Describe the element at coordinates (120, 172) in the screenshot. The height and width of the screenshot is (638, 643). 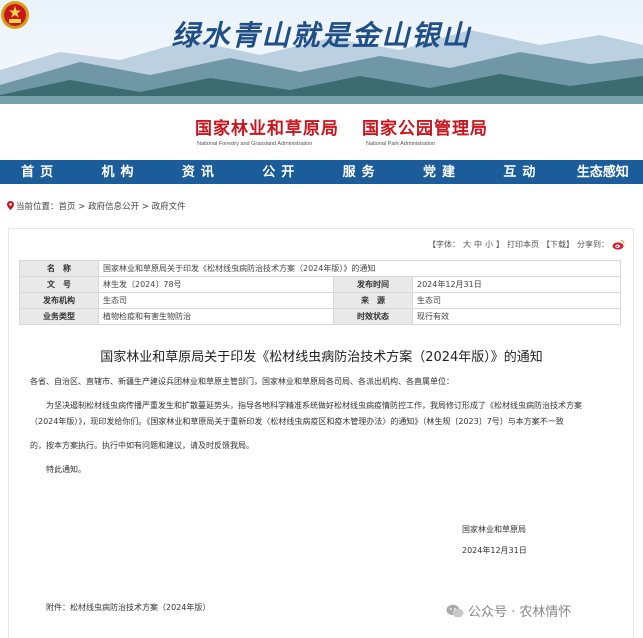
I see `nav-item-organization: 机构` at that location.